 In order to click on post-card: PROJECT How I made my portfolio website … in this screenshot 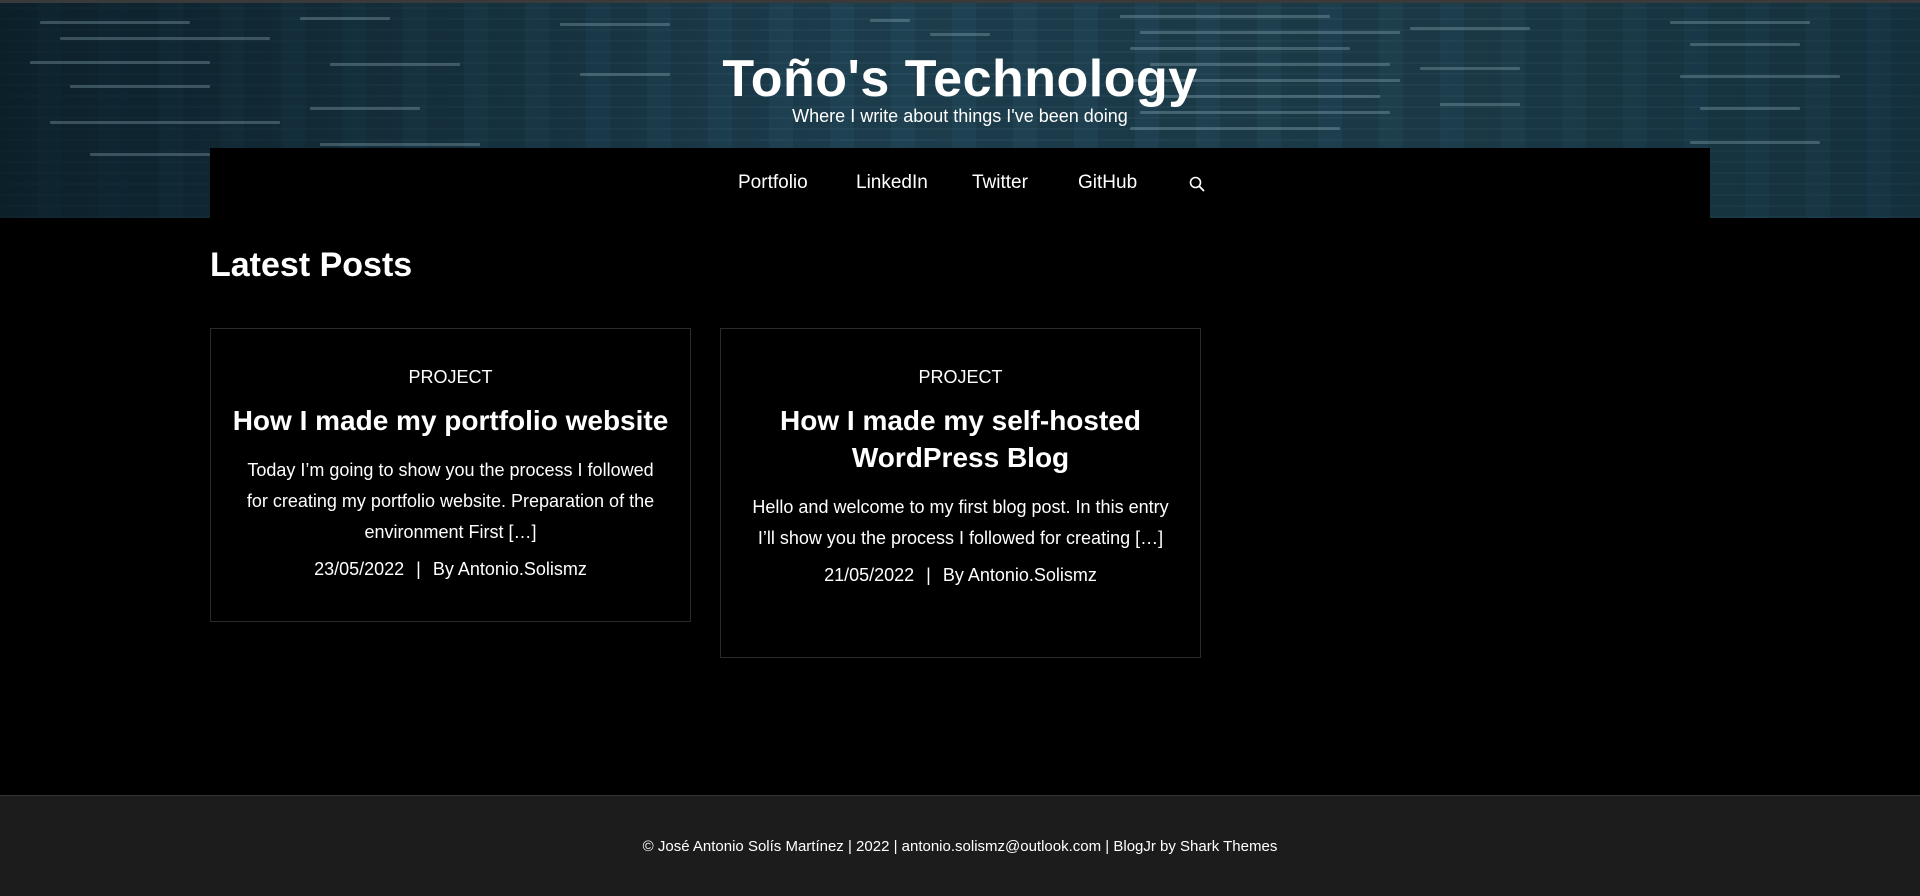, I will do `click(450, 475)`.